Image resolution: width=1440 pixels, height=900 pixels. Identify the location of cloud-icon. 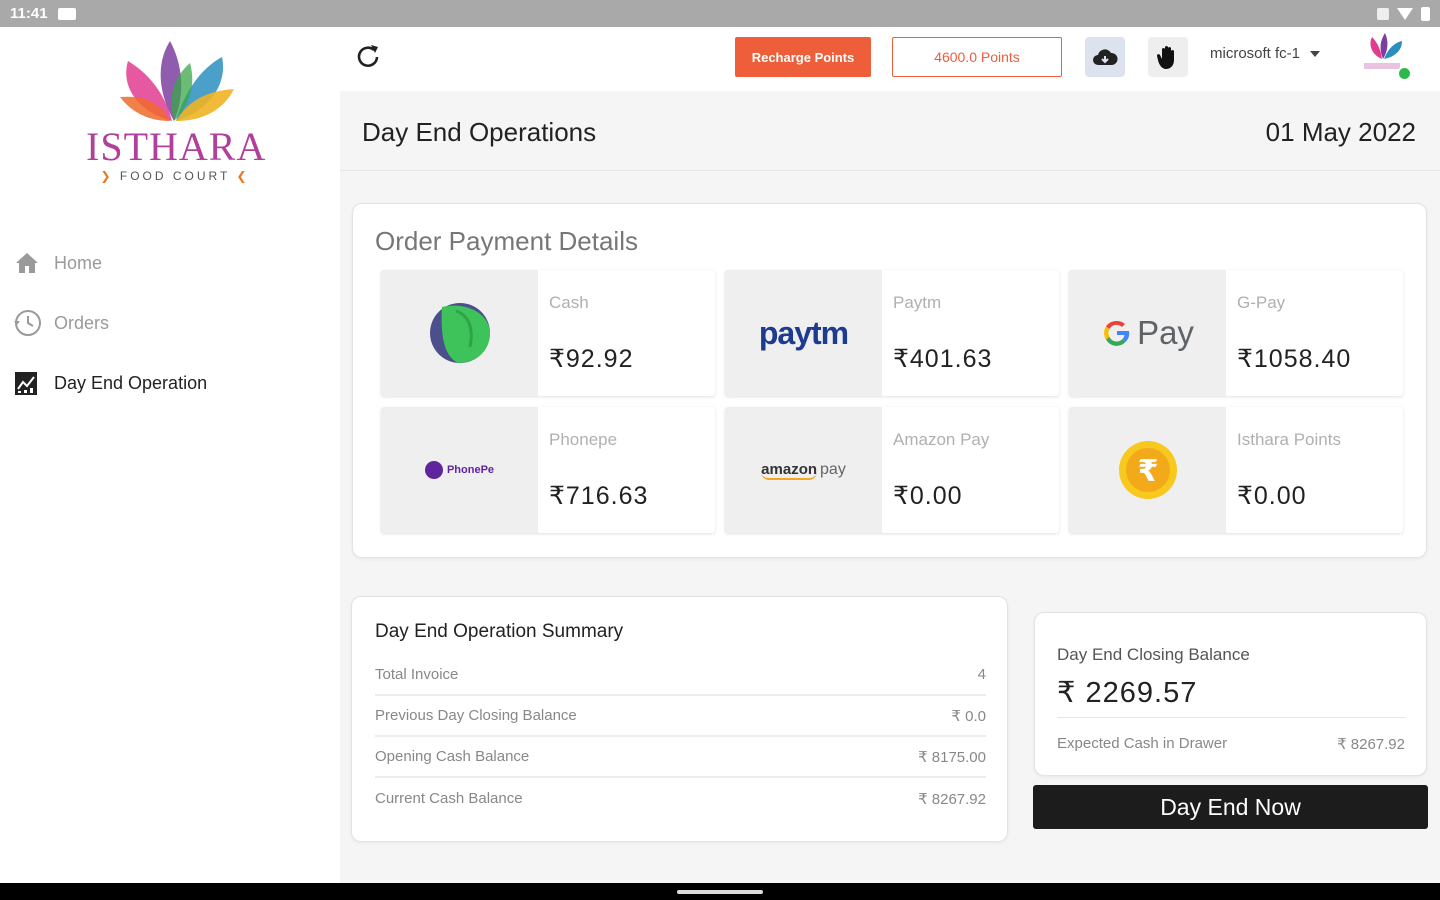
(1105, 57).